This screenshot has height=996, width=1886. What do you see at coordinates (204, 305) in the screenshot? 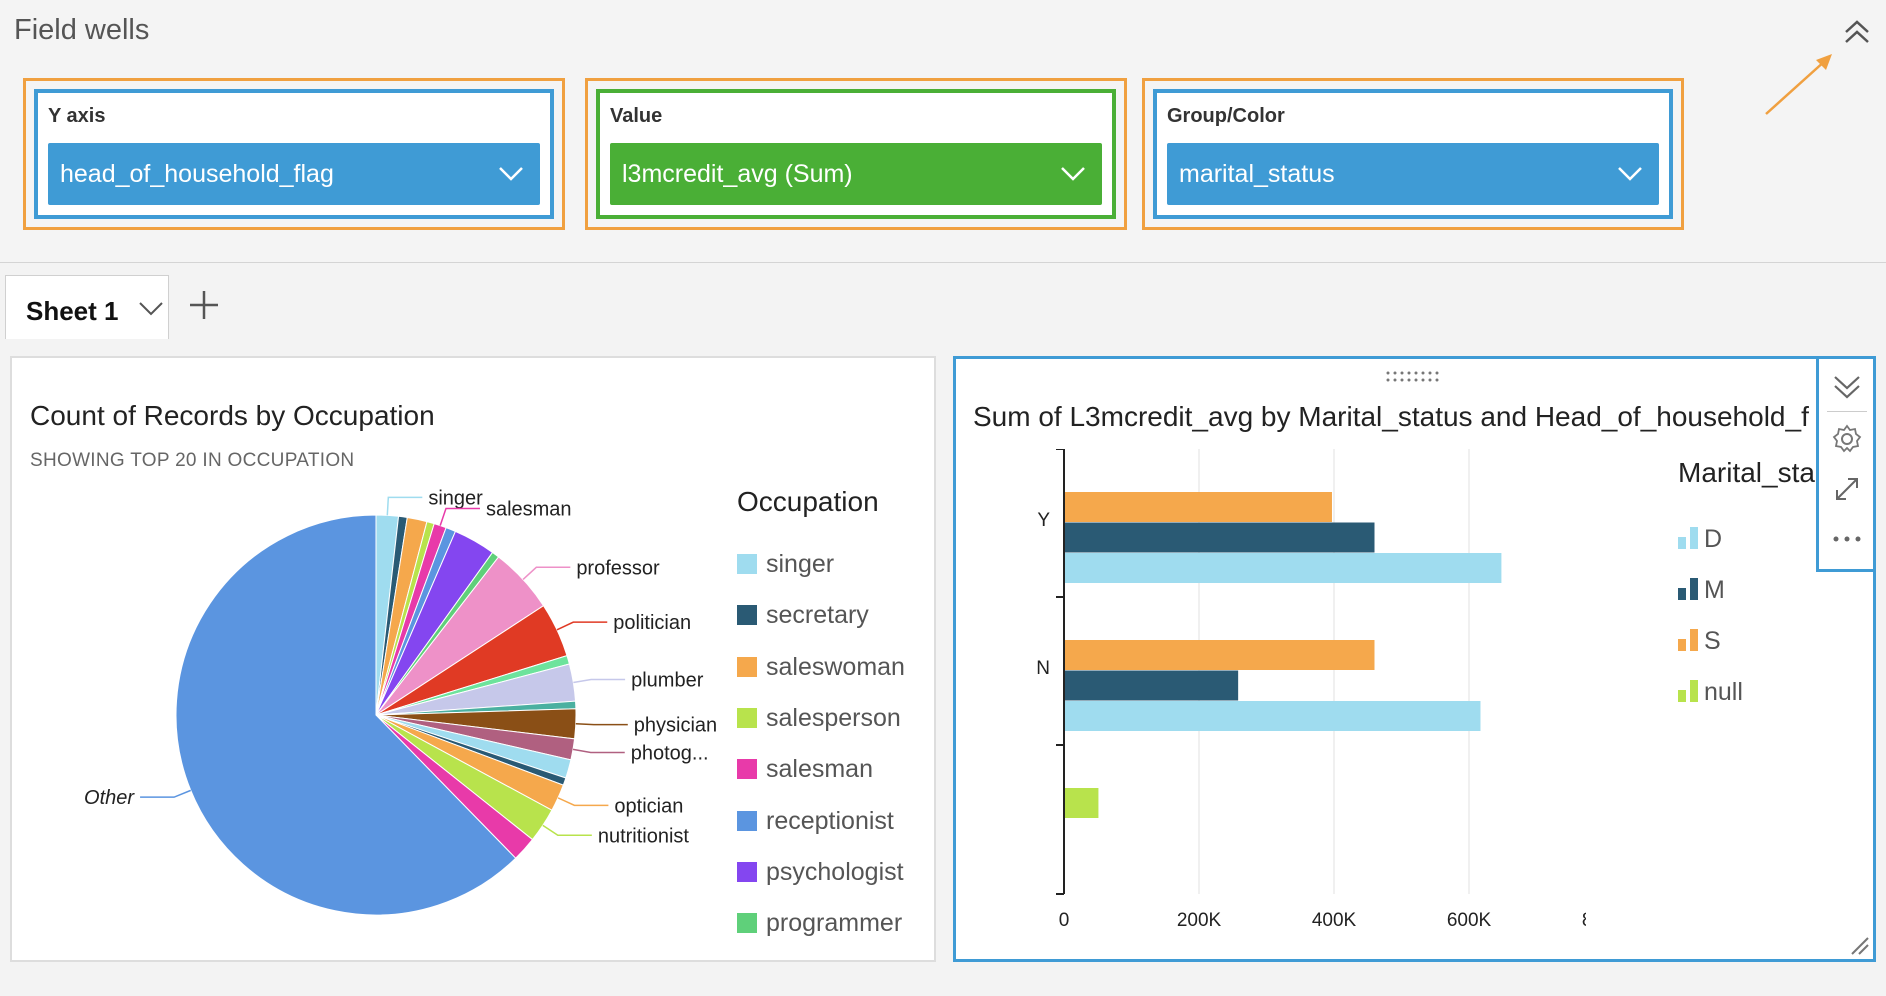
I see `add-sheet-plus-icon` at bounding box center [204, 305].